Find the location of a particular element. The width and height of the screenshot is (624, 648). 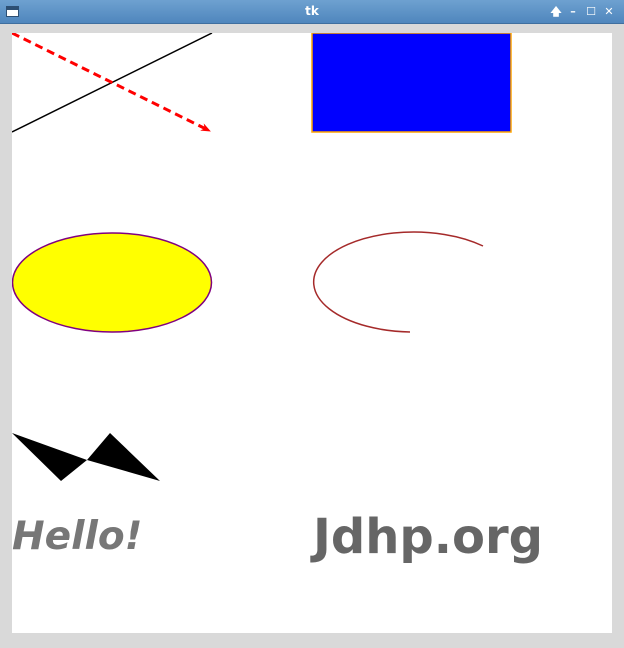

brown-arc is located at coordinates (398, 282).